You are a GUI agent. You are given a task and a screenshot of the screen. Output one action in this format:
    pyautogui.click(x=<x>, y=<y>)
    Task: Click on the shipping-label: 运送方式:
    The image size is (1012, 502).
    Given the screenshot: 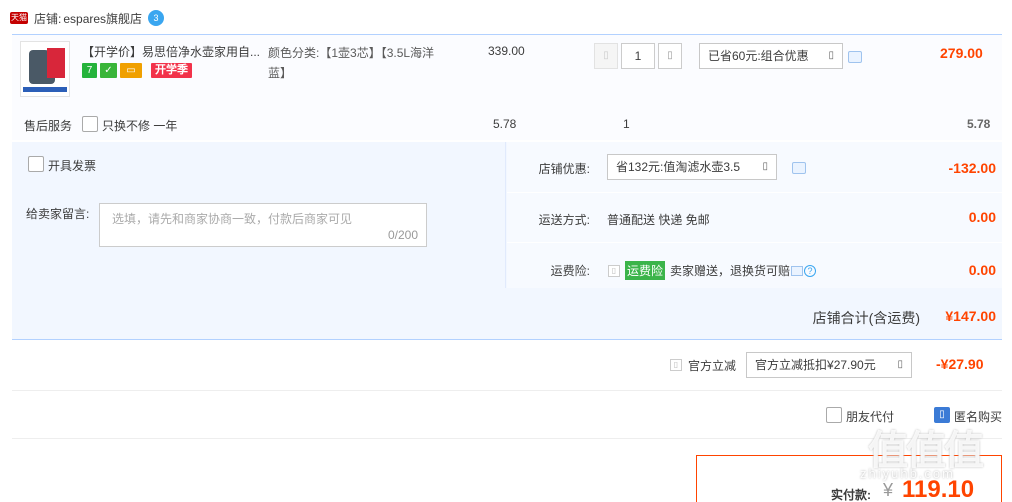 What is the action you would take?
    pyautogui.click(x=564, y=220)
    